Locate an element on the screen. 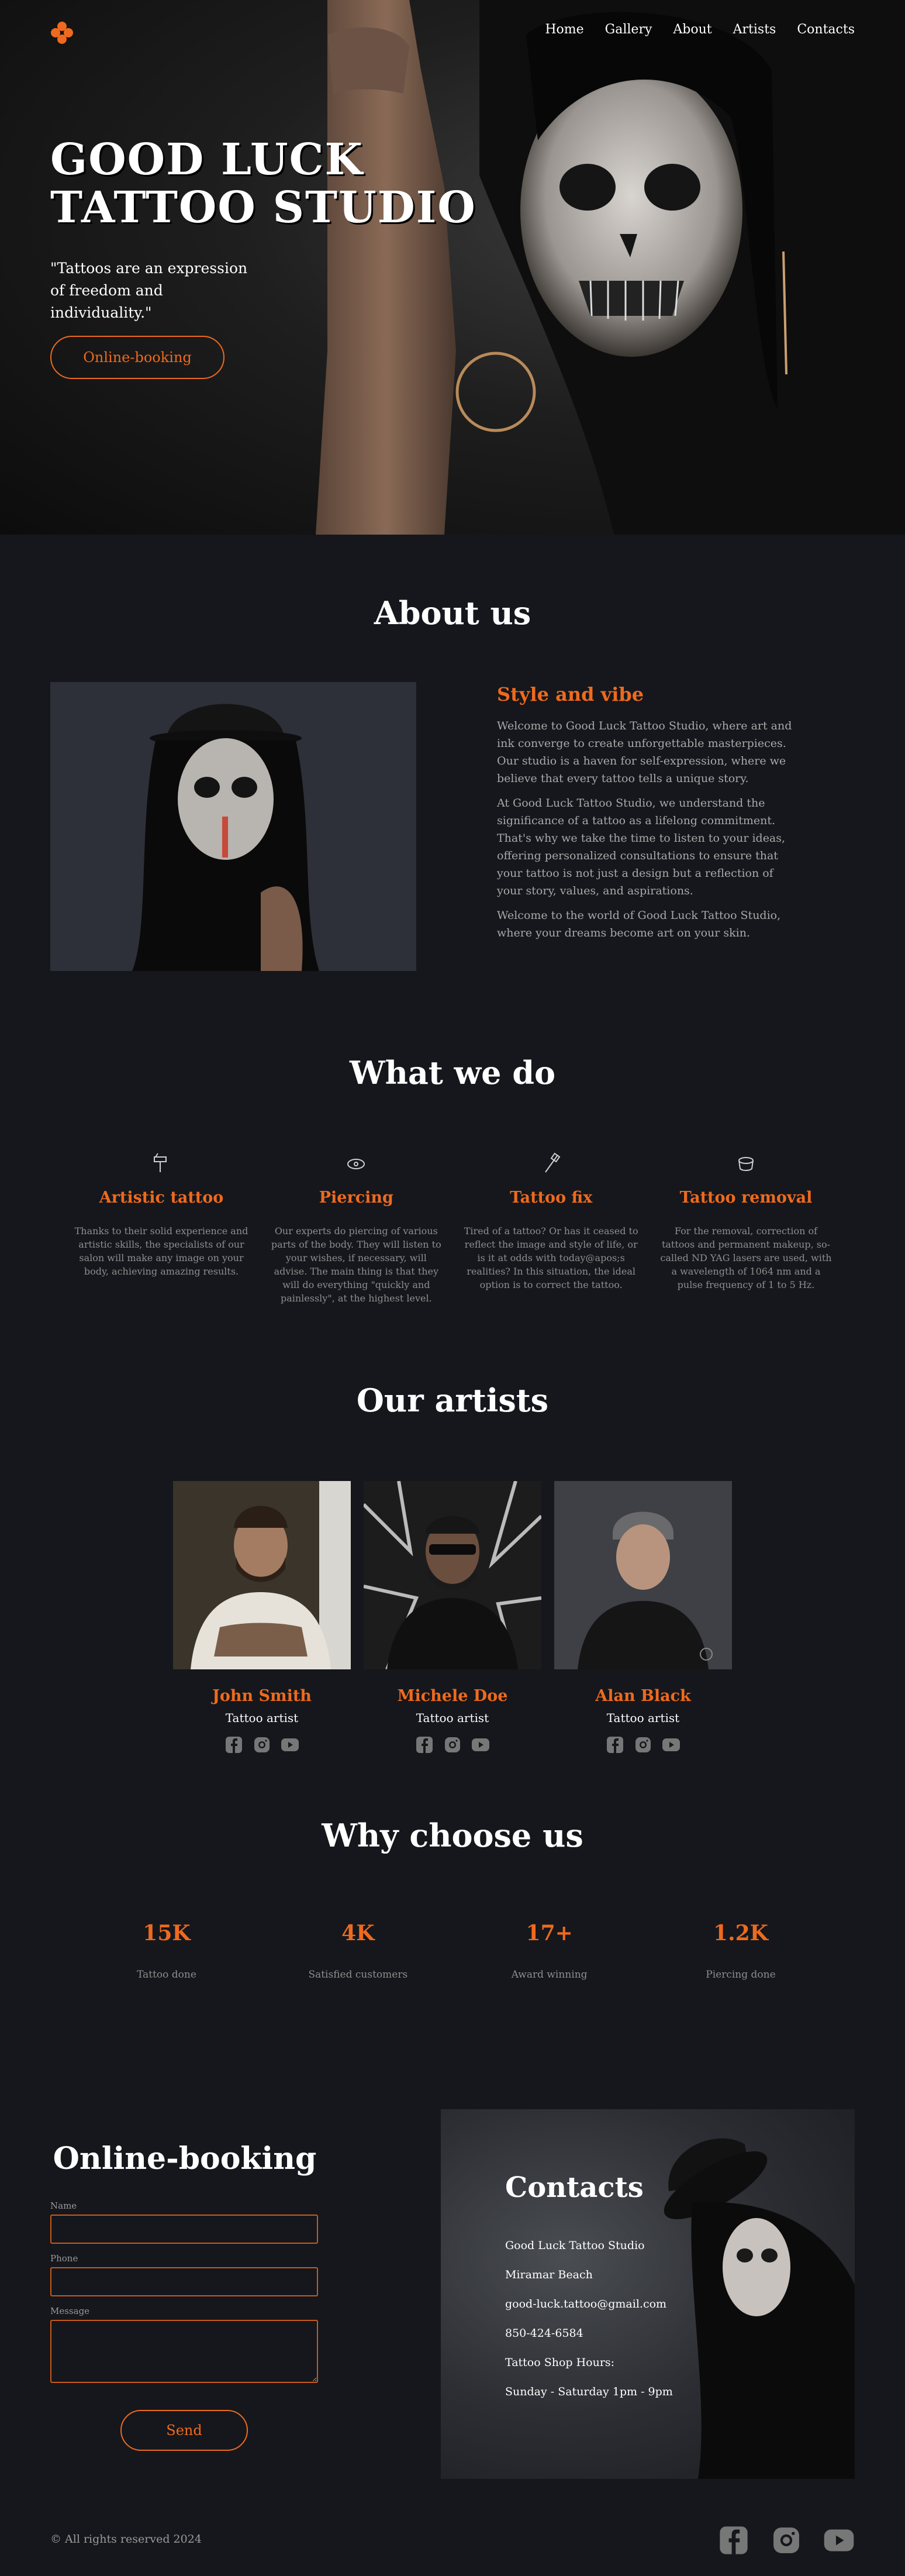  stat-item: 15K Tattoo done is located at coordinates (167, 1951).